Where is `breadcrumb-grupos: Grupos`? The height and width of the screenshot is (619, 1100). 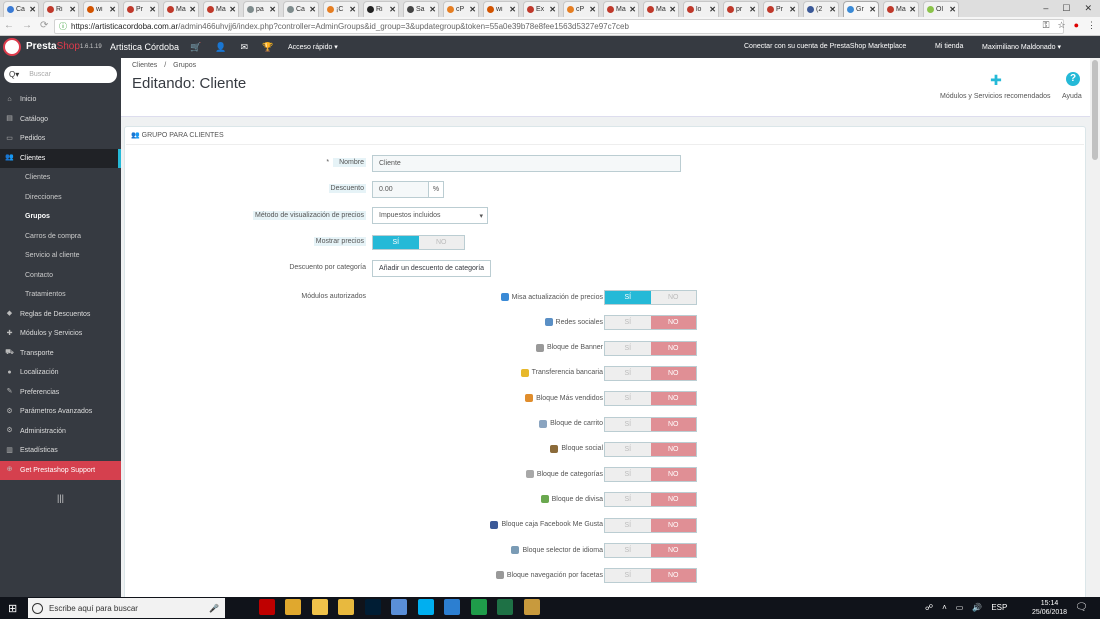 breadcrumb-grupos: Grupos is located at coordinates (184, 65).